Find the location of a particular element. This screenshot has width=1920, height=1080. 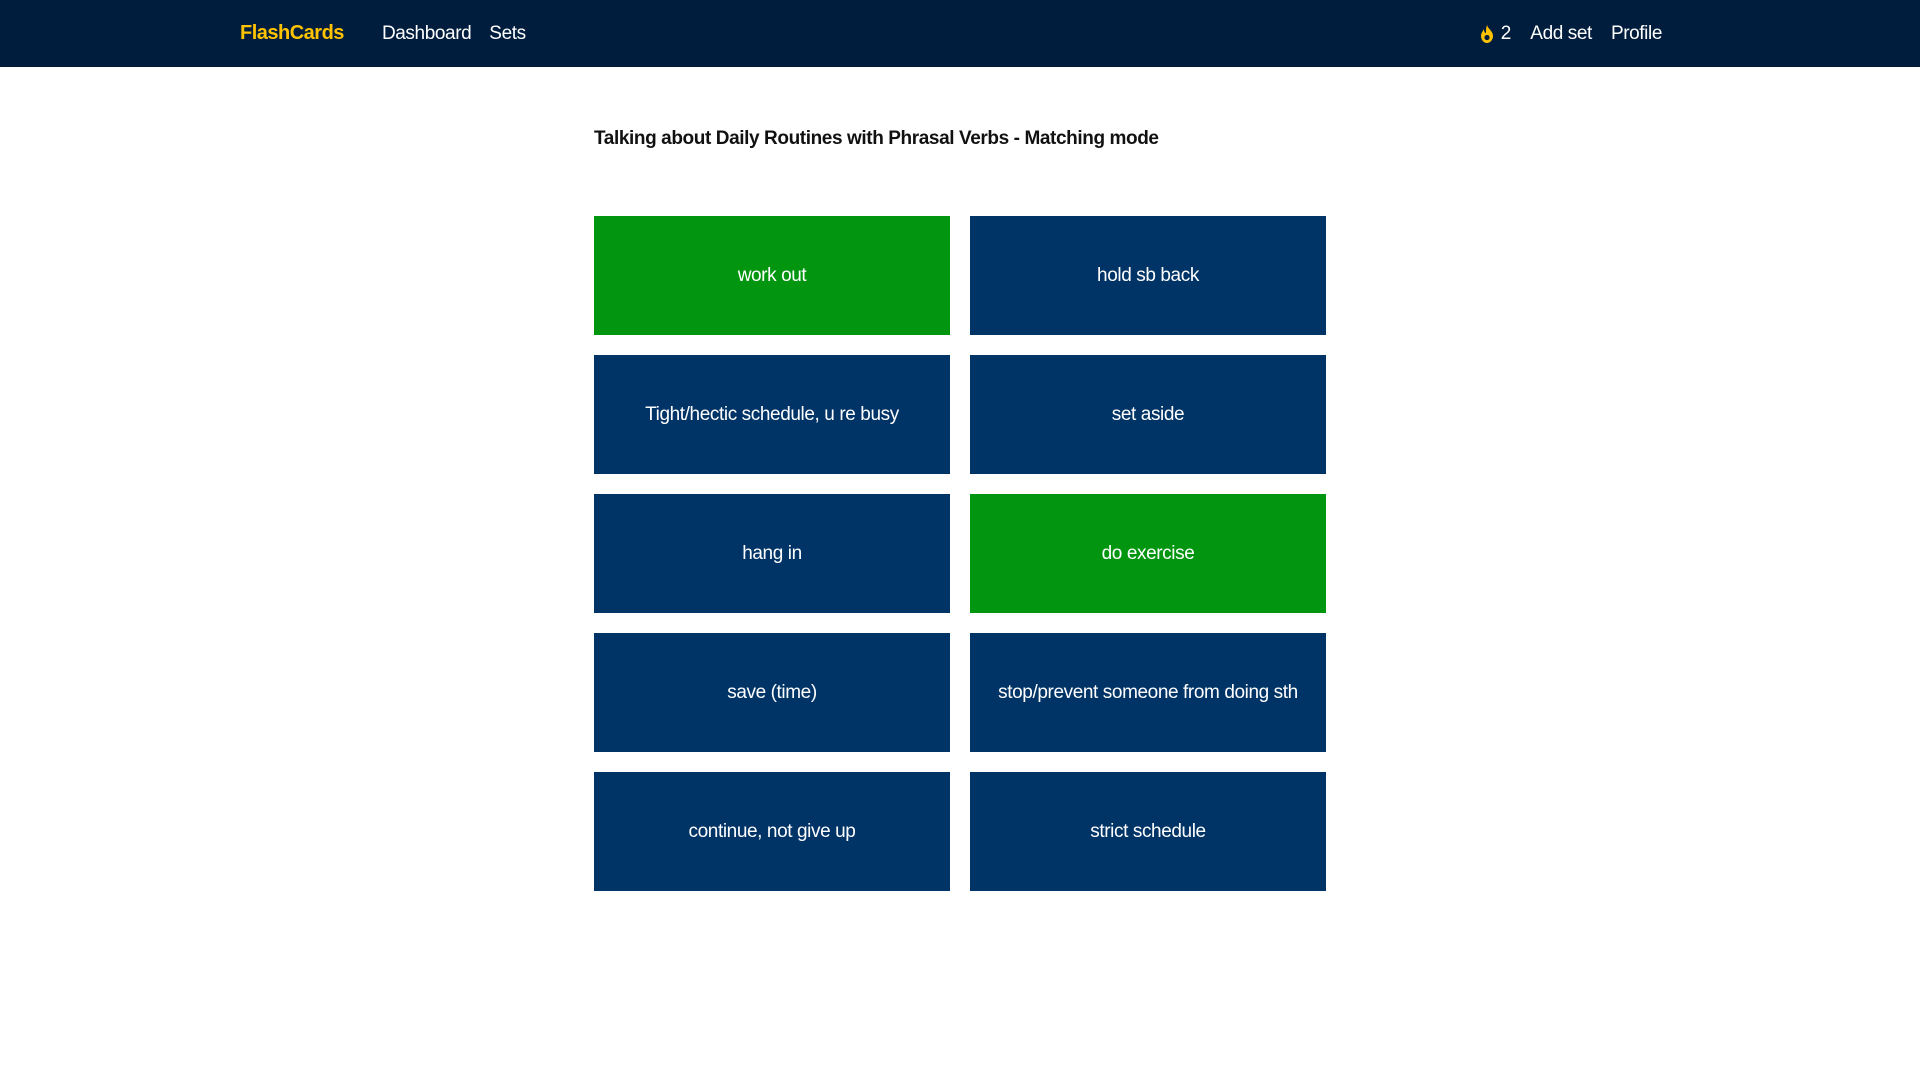

match-card: strict schedule is located at coordinates (1148, 831).